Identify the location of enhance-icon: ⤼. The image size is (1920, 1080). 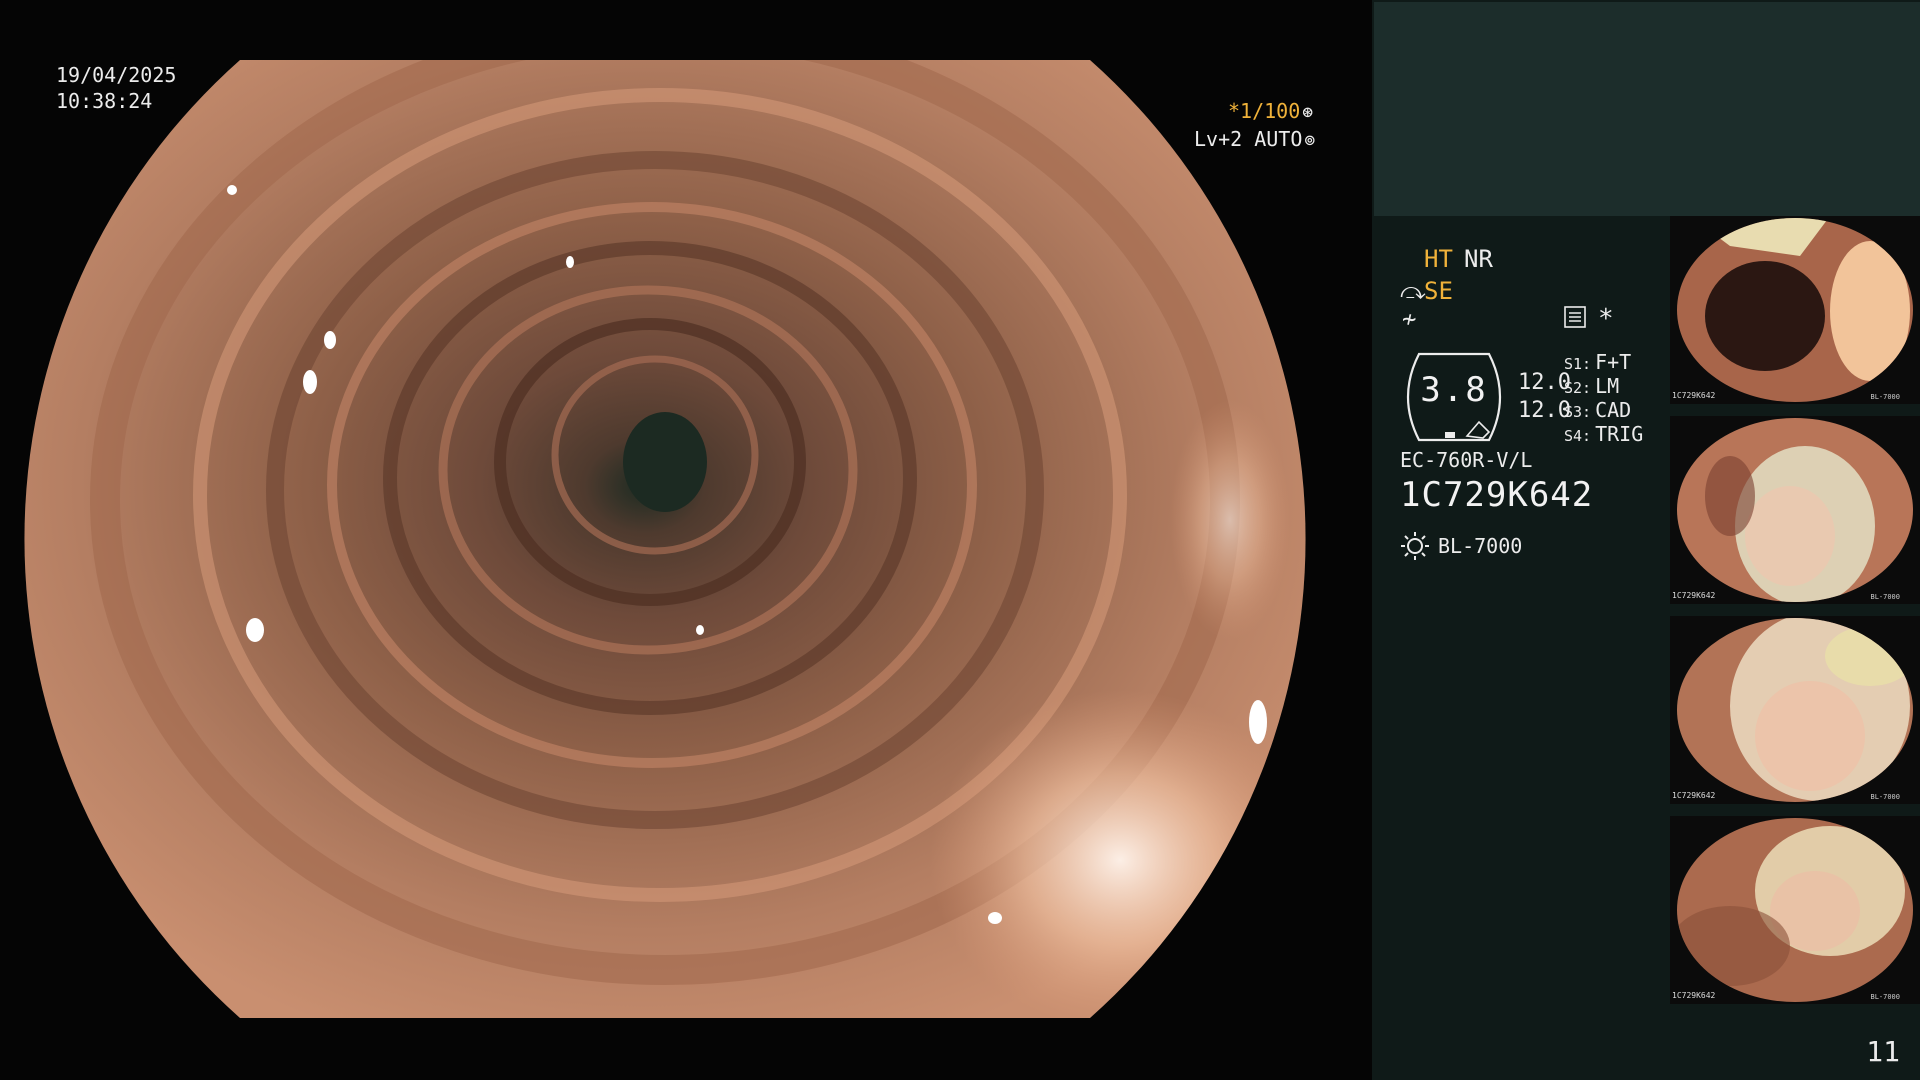
(1413, 291).